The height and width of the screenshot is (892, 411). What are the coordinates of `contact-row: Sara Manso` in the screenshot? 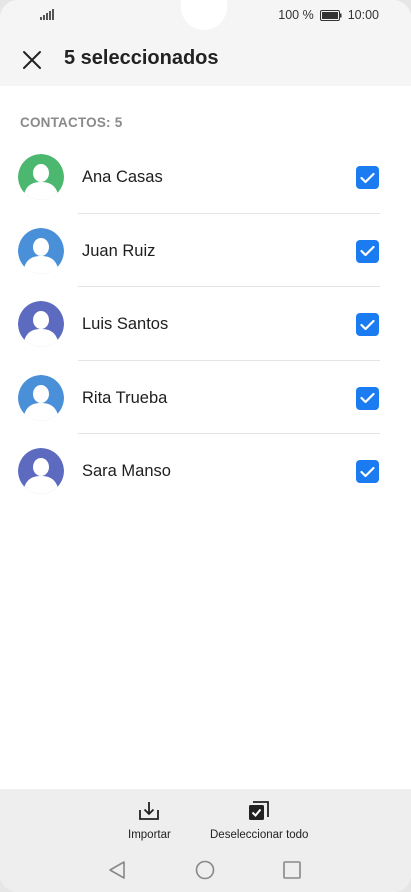 It's located at (205, 471).